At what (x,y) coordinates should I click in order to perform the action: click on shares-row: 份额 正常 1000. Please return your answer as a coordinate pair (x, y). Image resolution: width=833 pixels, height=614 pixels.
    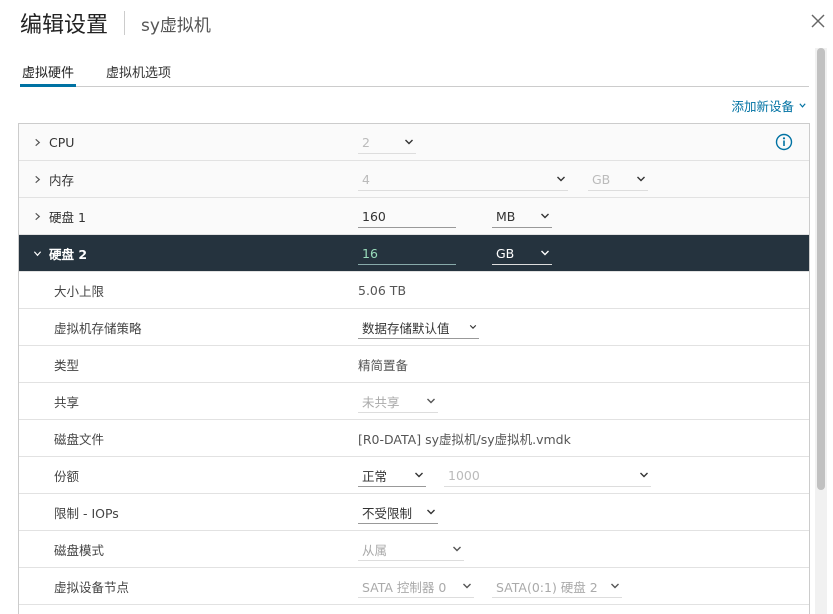
    Looking at the image, I should click on (414, 475).